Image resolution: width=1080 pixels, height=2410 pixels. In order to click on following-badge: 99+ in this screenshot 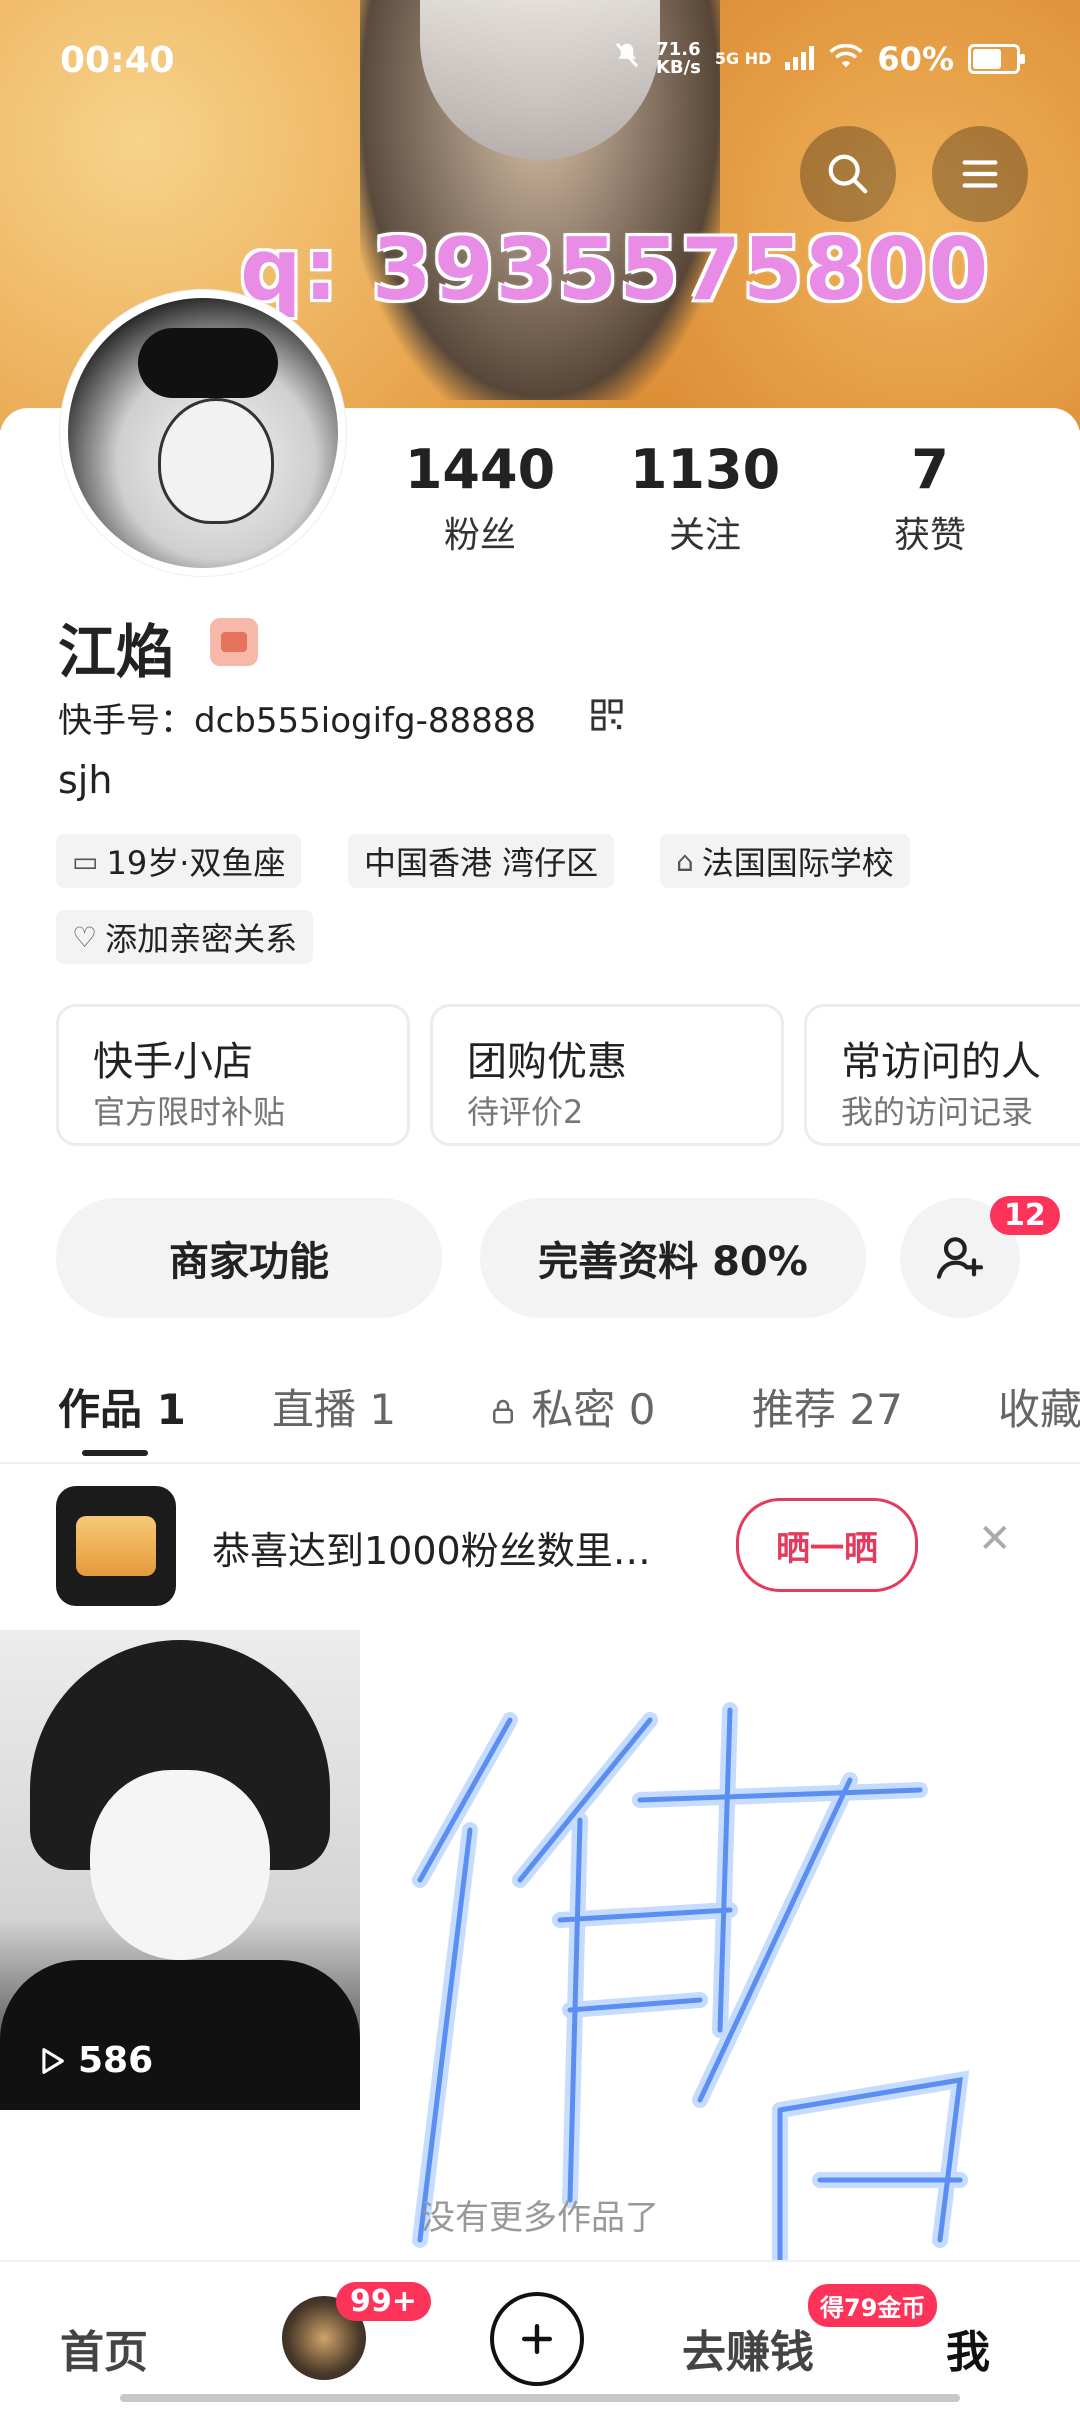, I will do `click(383, 2301)`.